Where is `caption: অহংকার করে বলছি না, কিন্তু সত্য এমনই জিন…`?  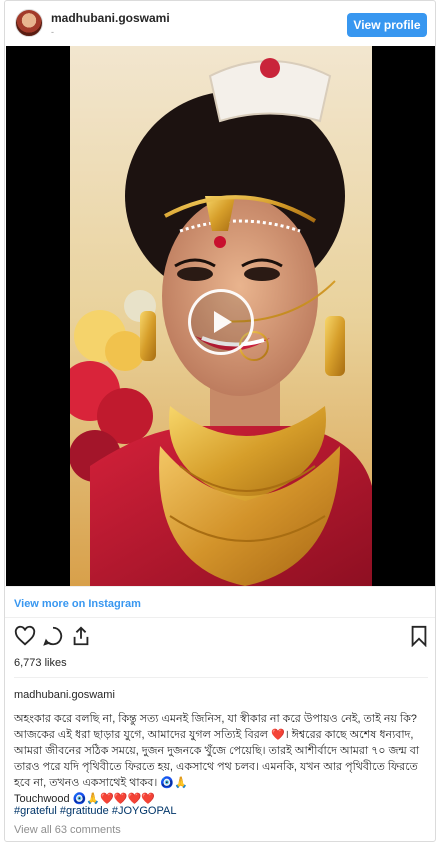 caption: অহংকার করে বলছি না, কিন্তু সত্য এমনই জিন… is located at coordinates (221, 759).